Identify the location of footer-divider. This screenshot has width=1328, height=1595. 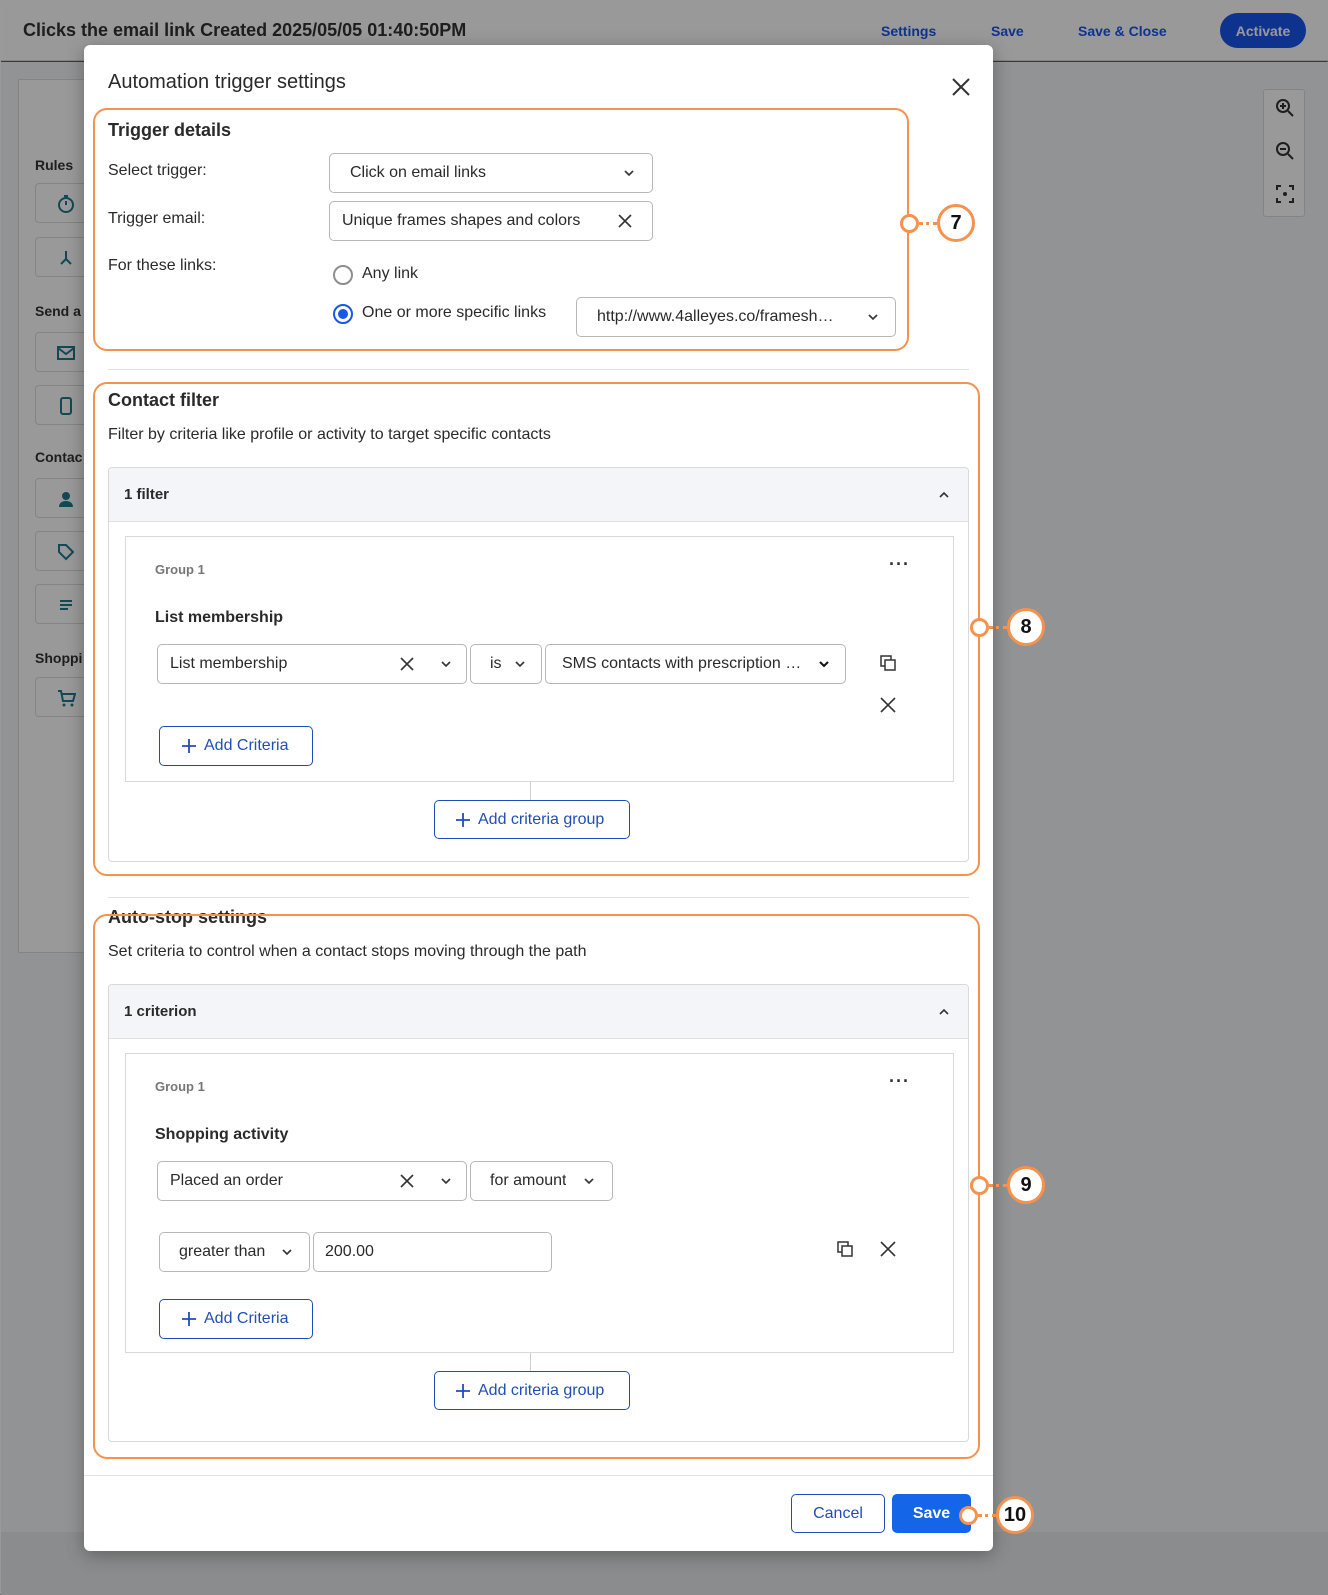
(538, 1475).